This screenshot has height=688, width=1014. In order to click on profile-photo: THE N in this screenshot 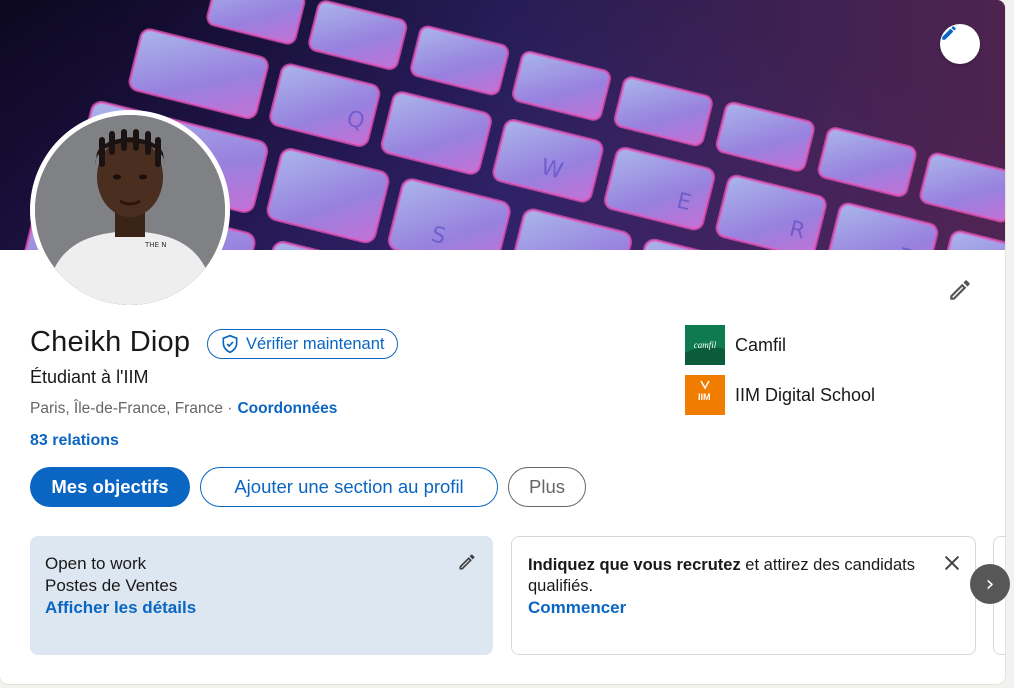, I will do `click(130, 210)`.